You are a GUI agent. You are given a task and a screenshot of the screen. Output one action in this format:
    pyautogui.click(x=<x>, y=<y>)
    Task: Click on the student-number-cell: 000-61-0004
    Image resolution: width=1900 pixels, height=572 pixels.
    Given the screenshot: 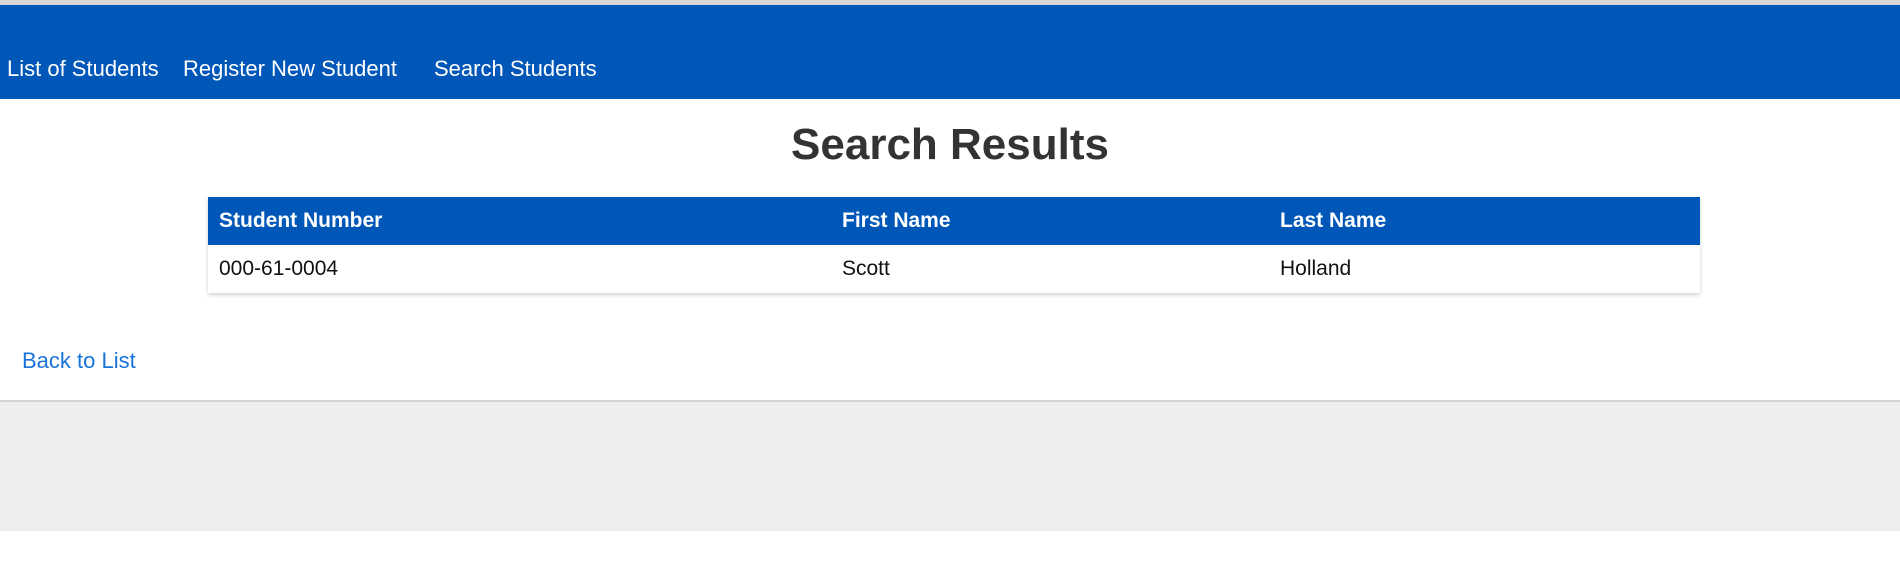 What is the action you would take?
    pyautogui.click(x=279, y=268)
    